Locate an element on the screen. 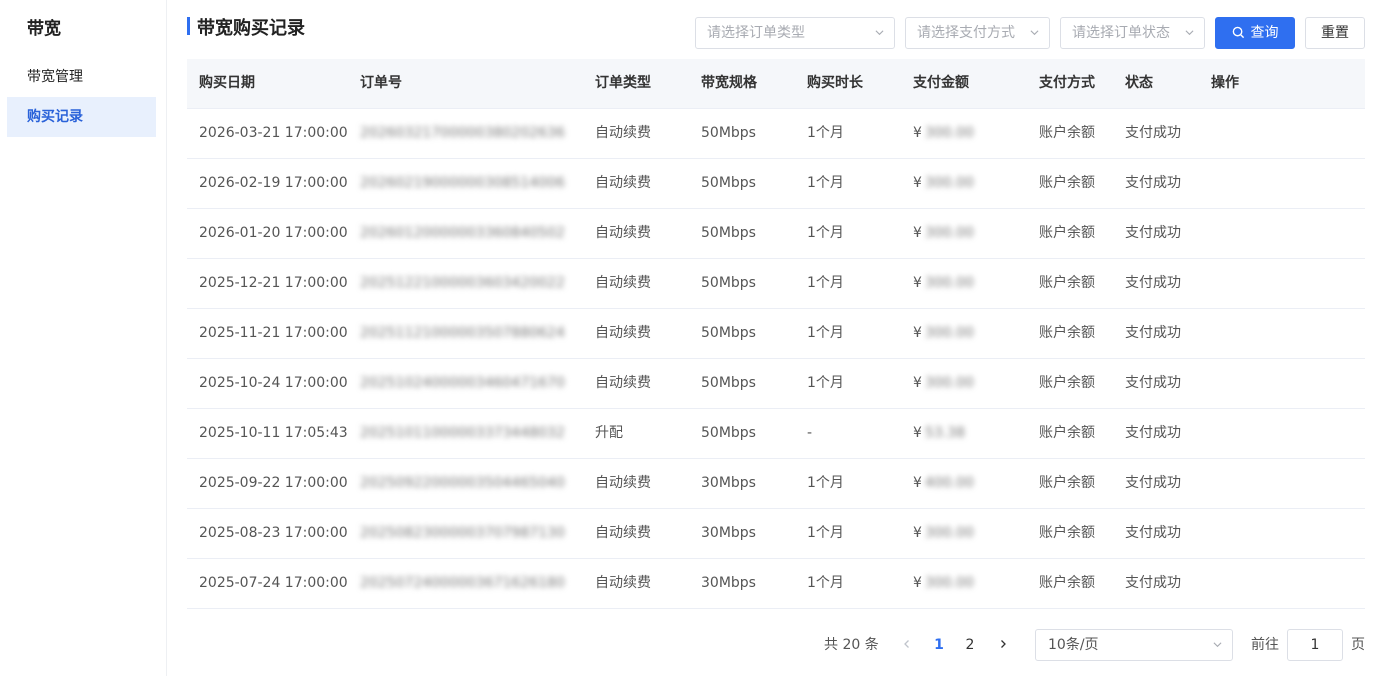  chevron-left-icon is located at coordinates (906, 644).